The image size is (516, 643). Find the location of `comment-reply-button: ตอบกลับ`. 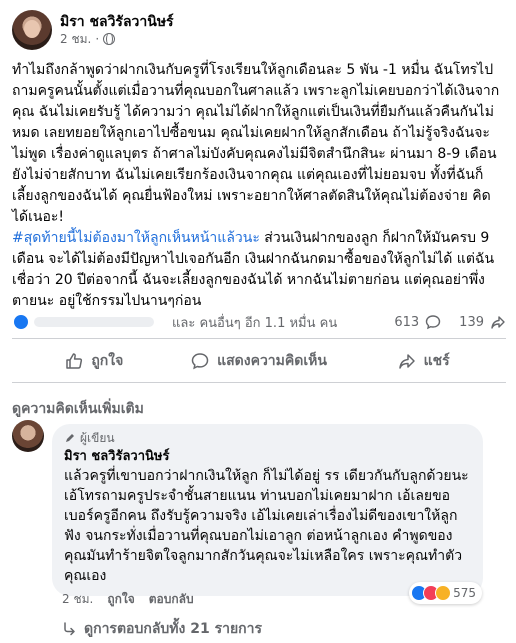

comment-reply-button: ตอบกลับ is located at coordinates (171, 599).